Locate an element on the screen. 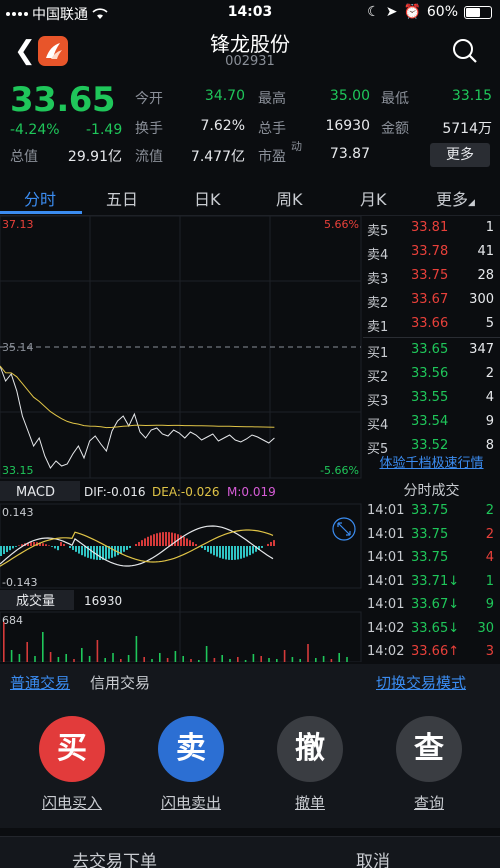  volume-pane-label: 成交量 is located at coordinates (35, 601).